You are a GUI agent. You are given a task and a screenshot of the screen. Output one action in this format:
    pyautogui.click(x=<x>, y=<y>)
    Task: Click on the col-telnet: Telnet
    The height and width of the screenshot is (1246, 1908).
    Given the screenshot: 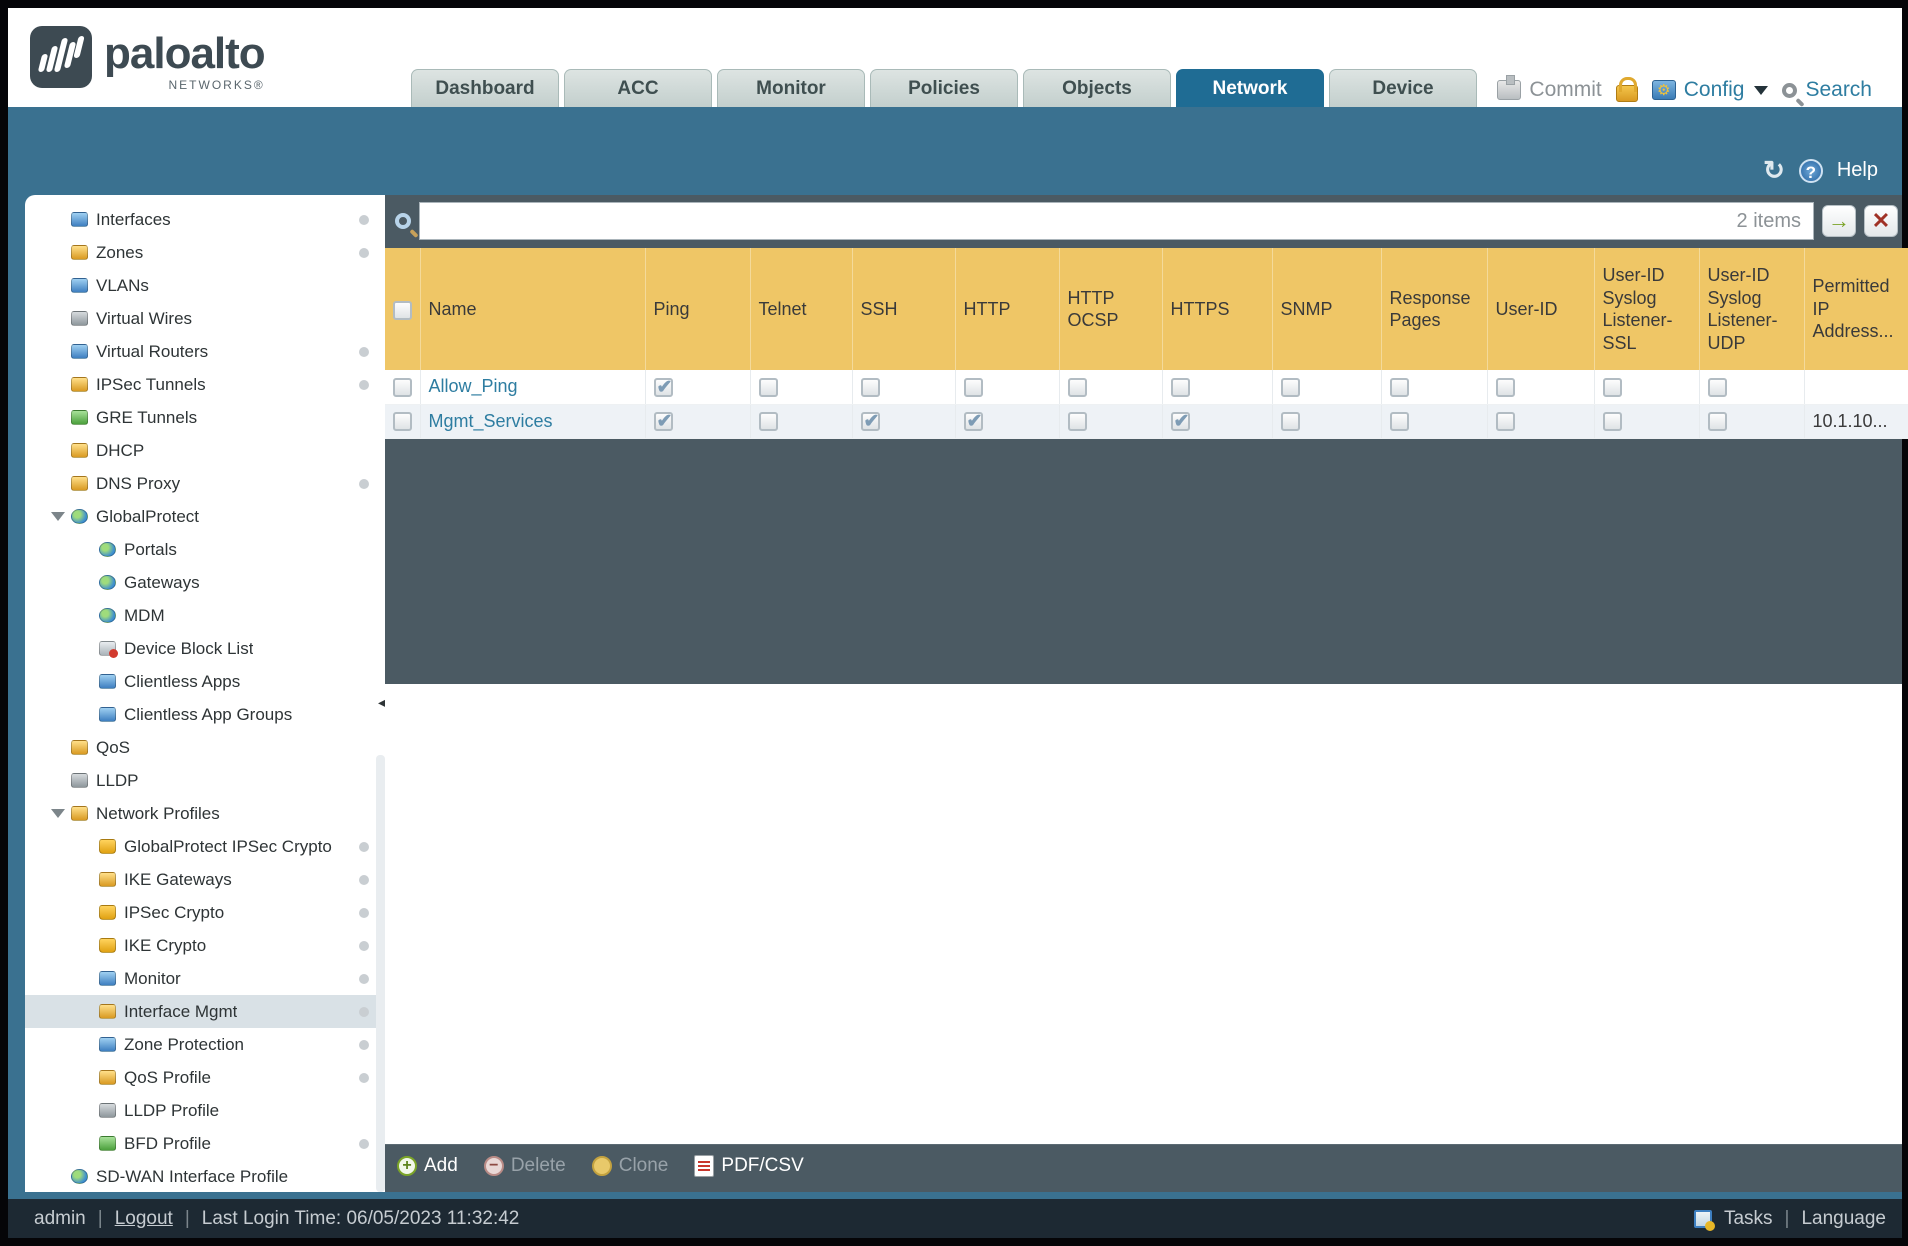 What is the action you would take?
    pyautogui.click(x=801, y=309)
    